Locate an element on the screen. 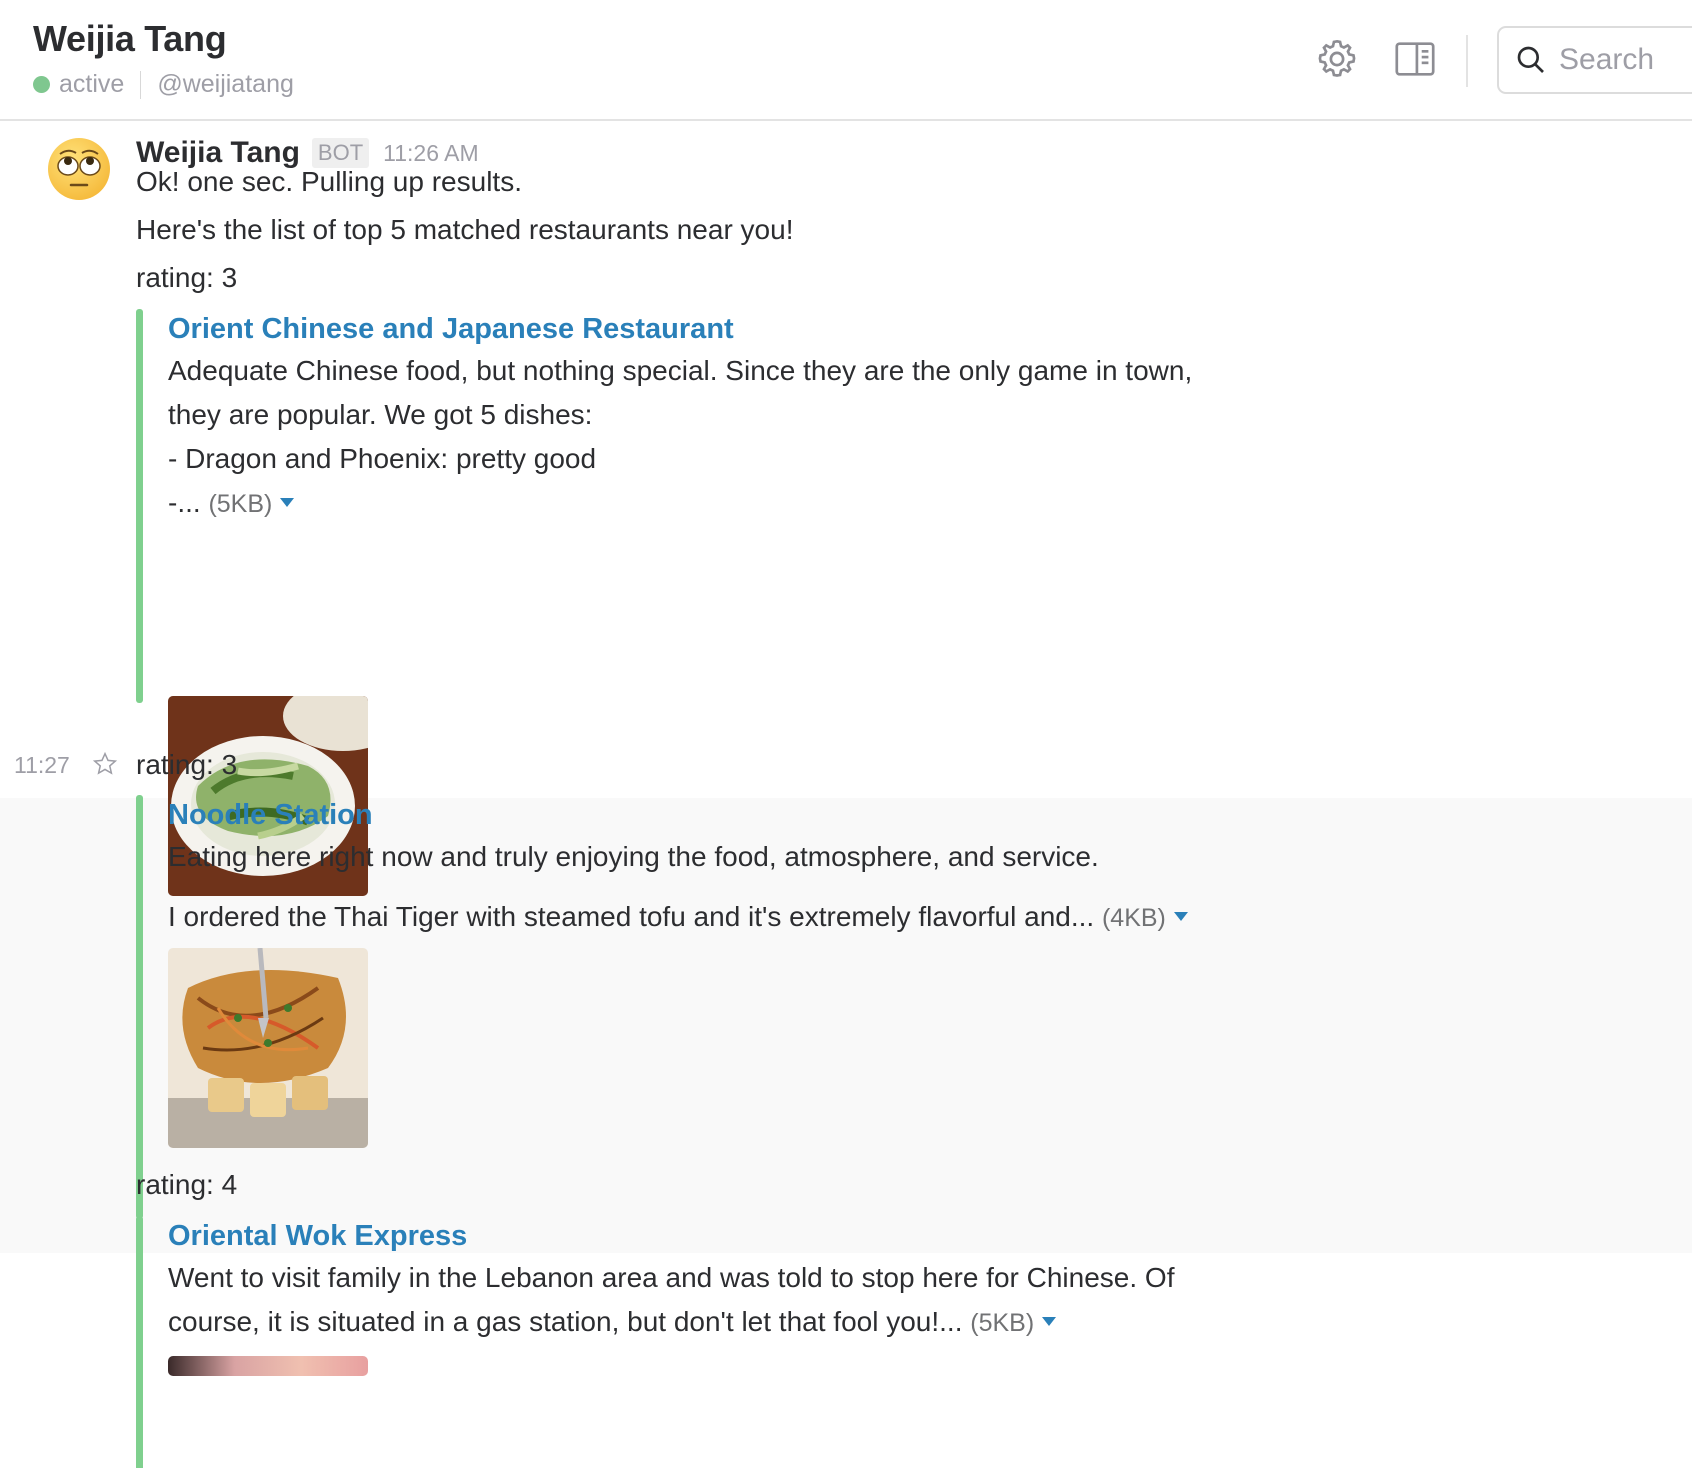 Image resolution: width=1692 pixels, height=1468 pixels. user-meta: active @weijiatang is located at coordinates (163, 84).